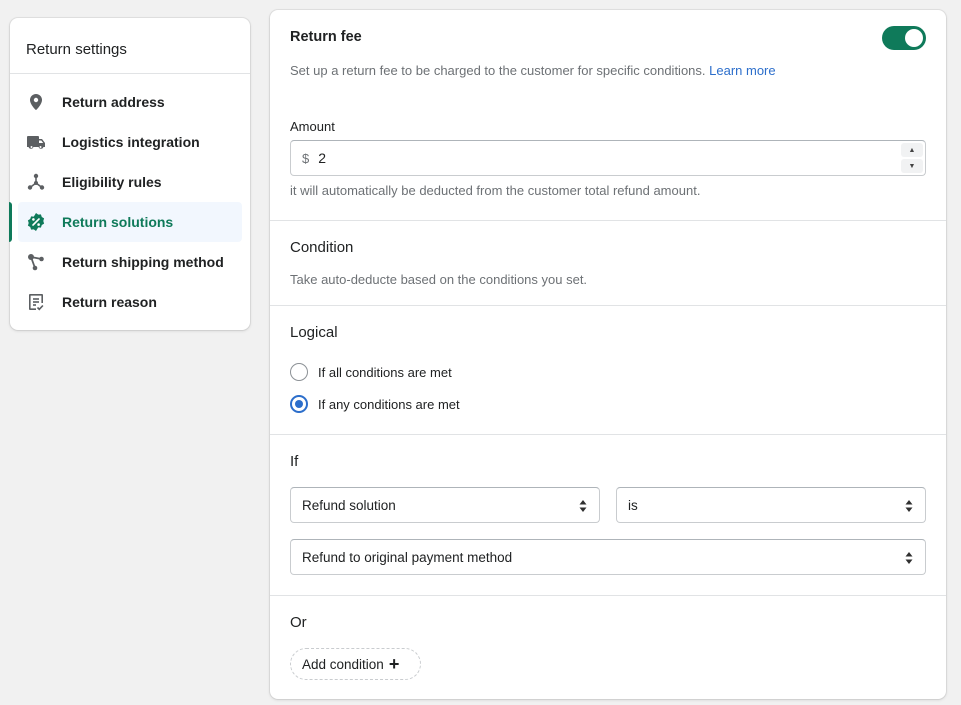 Image resolution: width=961 pixels, height=705 pixels. Describe the element at coordinates (608, 158) in the screenshot. I see `amount-input: $ 2 ▲ ▼` at that location.